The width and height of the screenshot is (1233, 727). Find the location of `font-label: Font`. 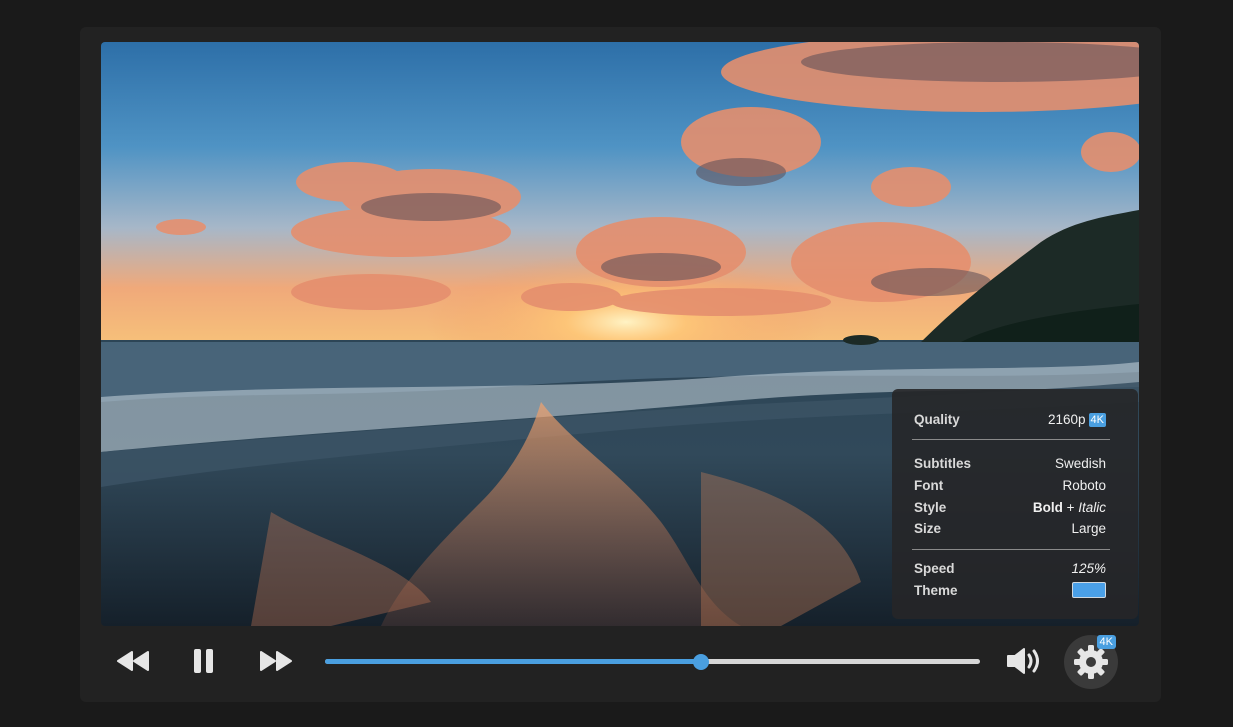

font-label: Font is located at coordinates (929, 485).